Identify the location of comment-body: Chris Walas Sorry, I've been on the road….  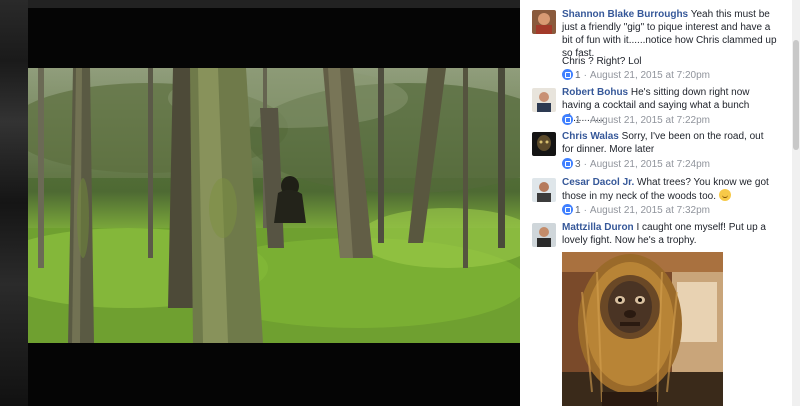
(669, 143).